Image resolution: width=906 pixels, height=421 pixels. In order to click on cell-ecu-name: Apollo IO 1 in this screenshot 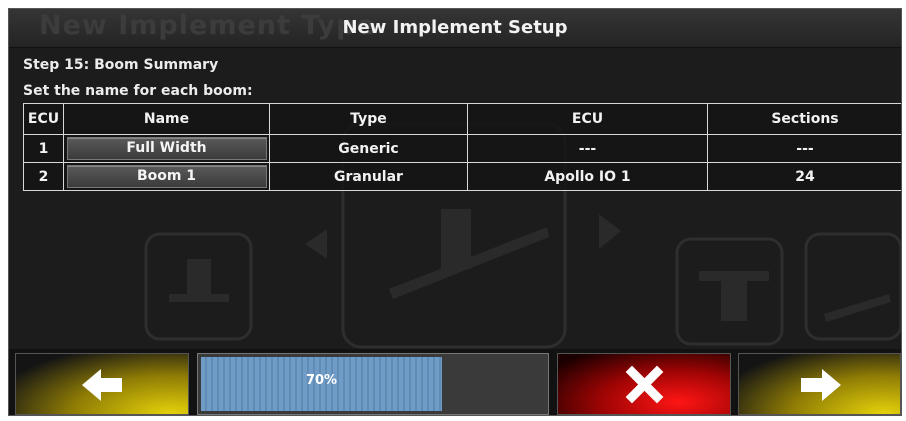, I will do `click(587, 176)`.